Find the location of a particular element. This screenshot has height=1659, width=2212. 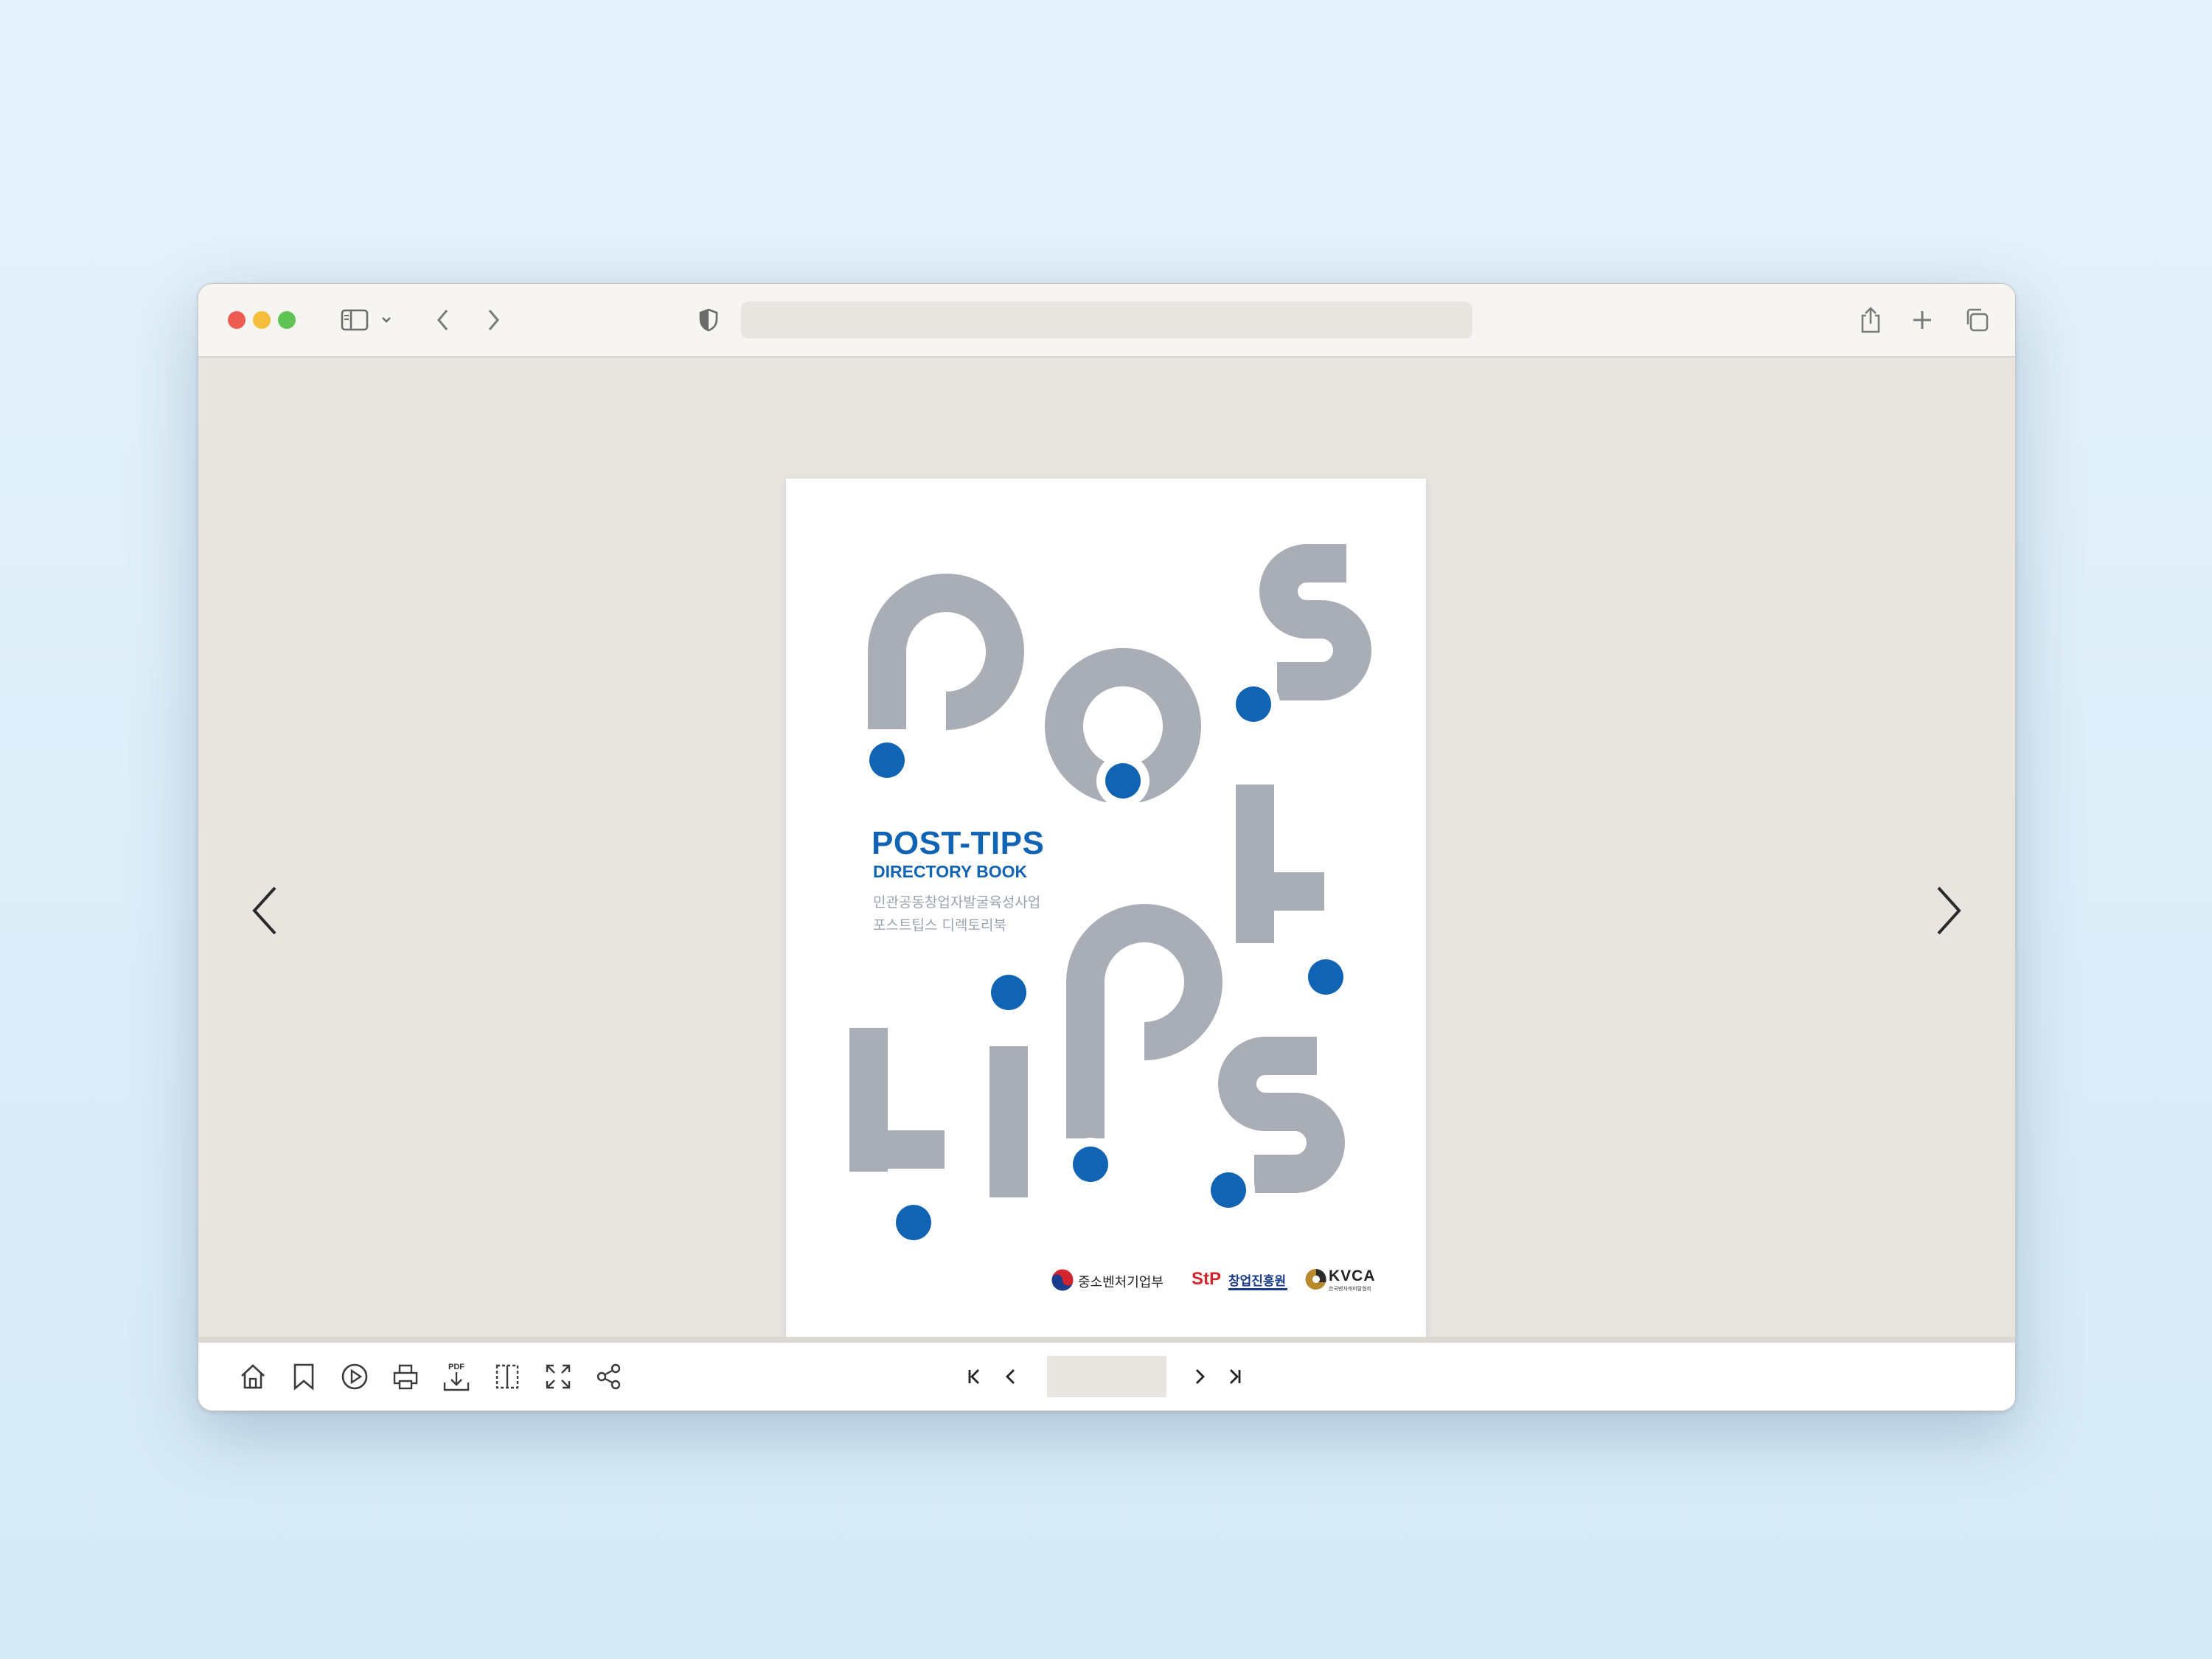

sidebar-icon is located at coordinates (354, 320).